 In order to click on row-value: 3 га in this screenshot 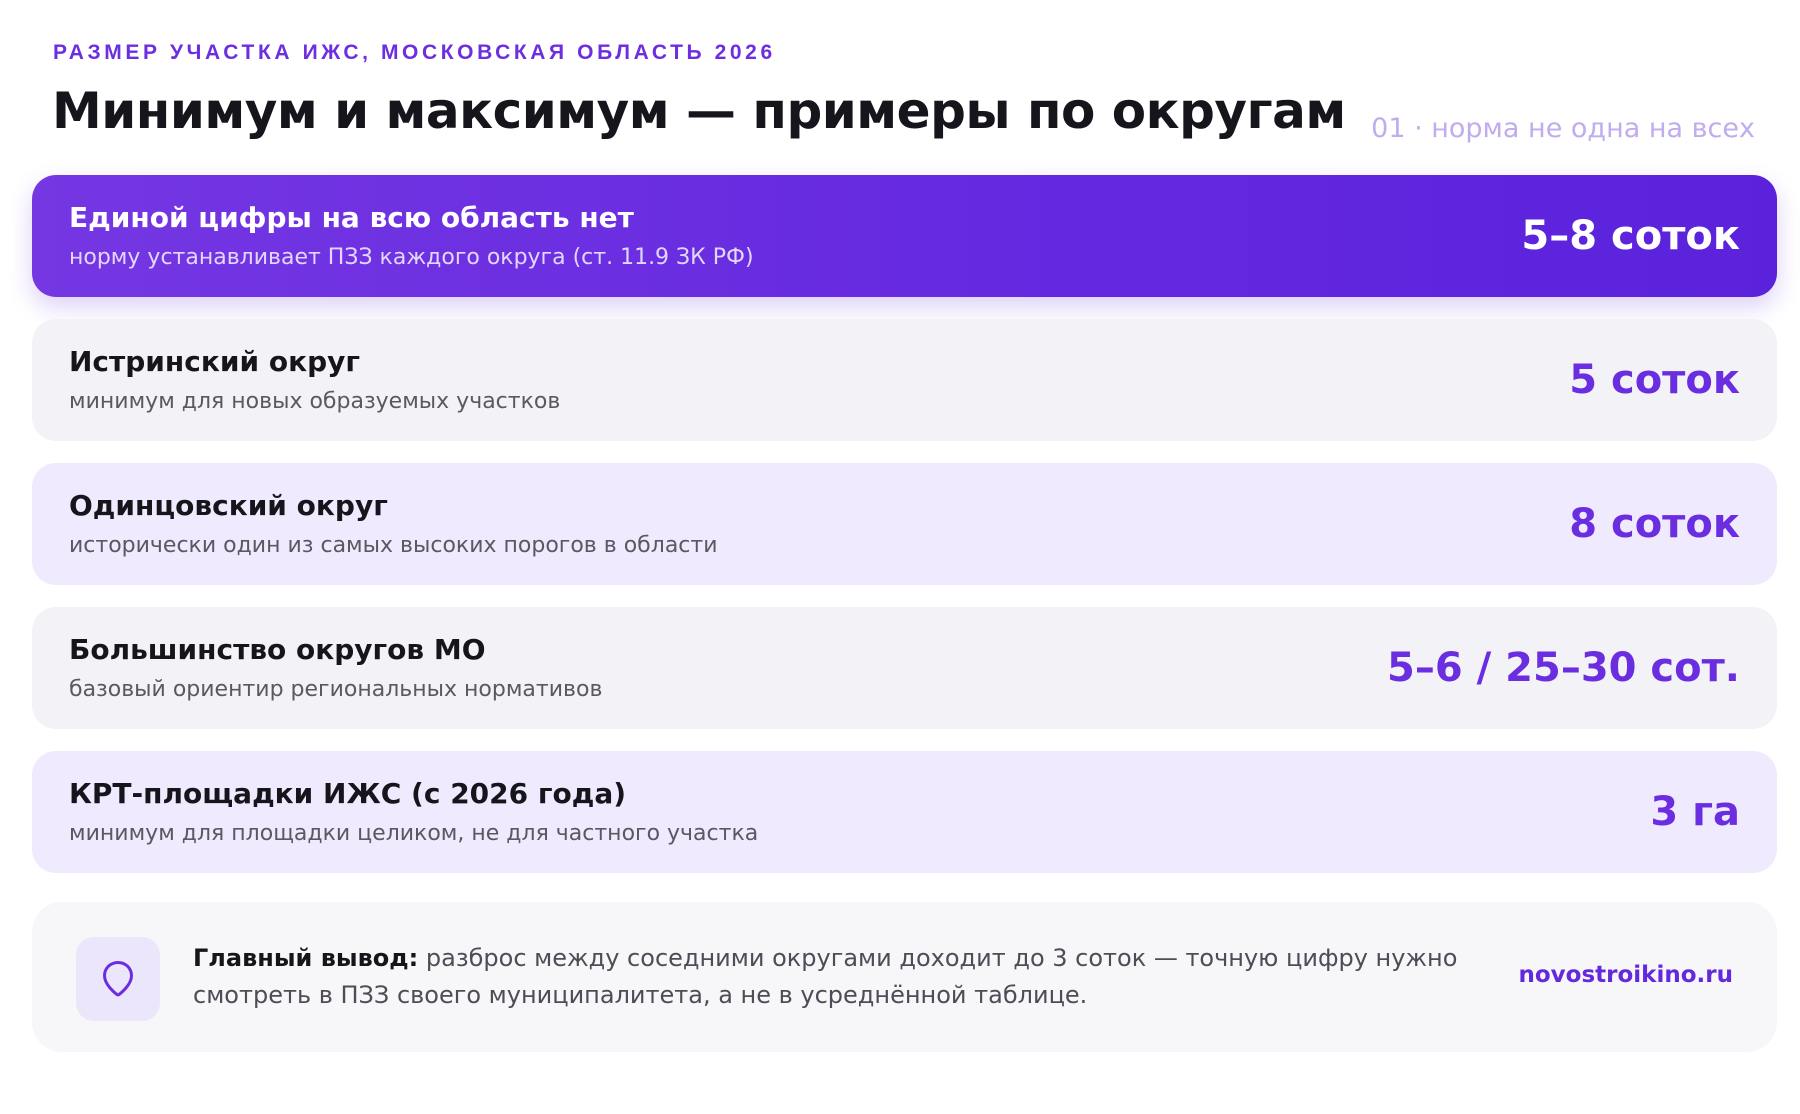, I will do `click(1695, 812)`.